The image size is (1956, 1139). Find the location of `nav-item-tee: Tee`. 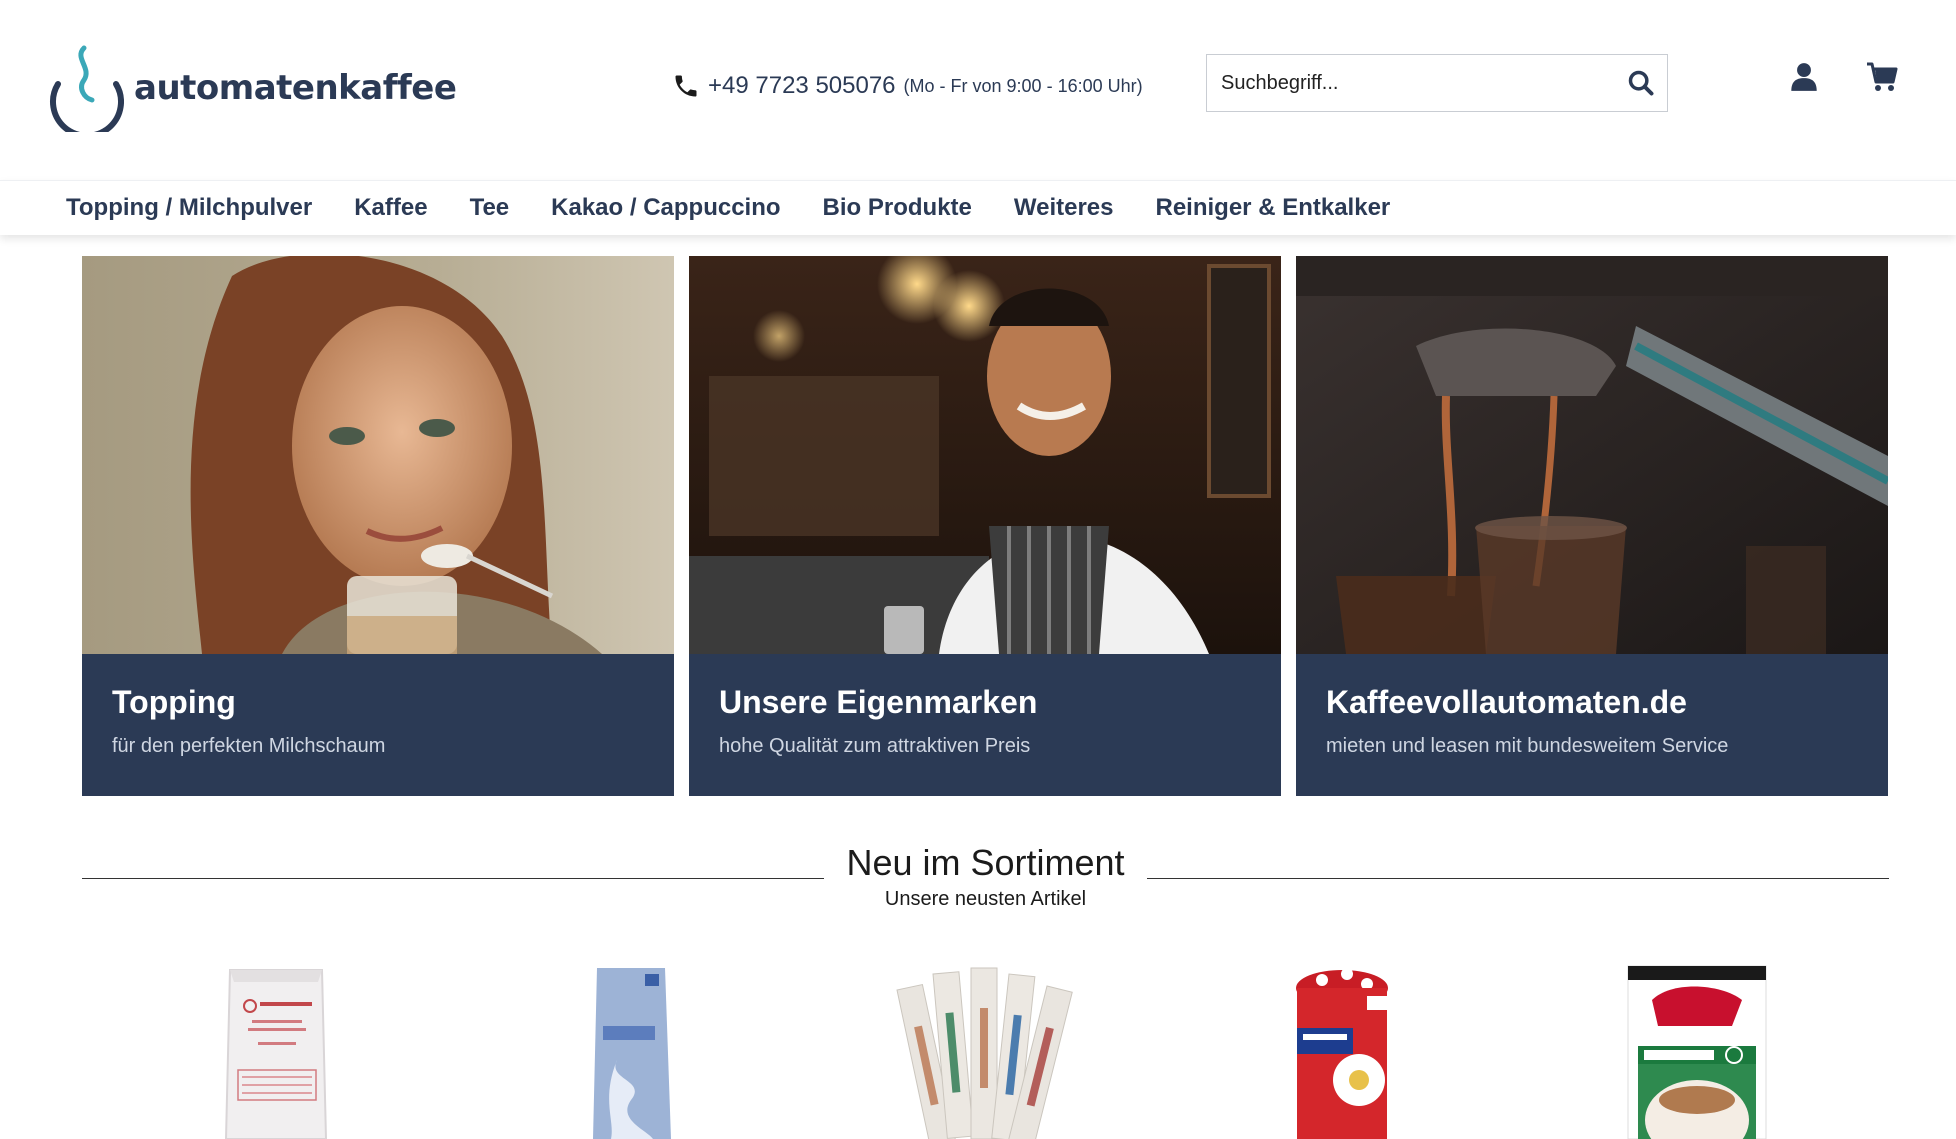

nav-item-tee: Tee is located at coordinates (490, 208).